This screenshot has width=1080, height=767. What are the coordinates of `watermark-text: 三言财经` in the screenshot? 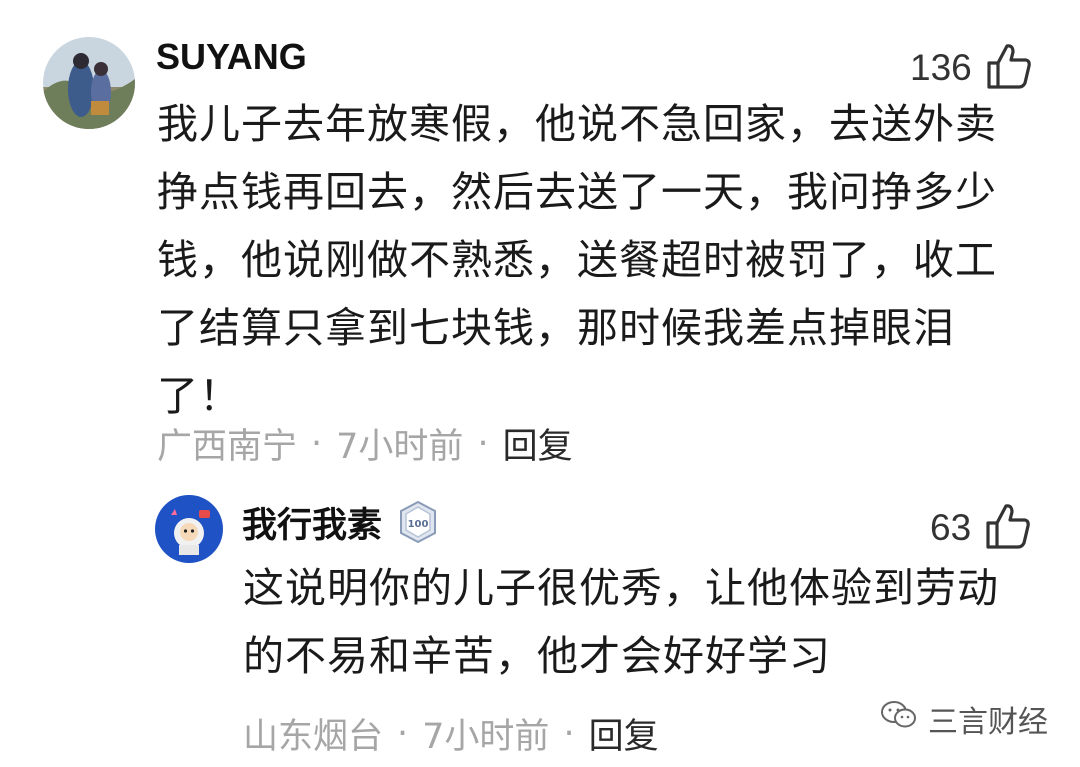 It's located at (988, 722).